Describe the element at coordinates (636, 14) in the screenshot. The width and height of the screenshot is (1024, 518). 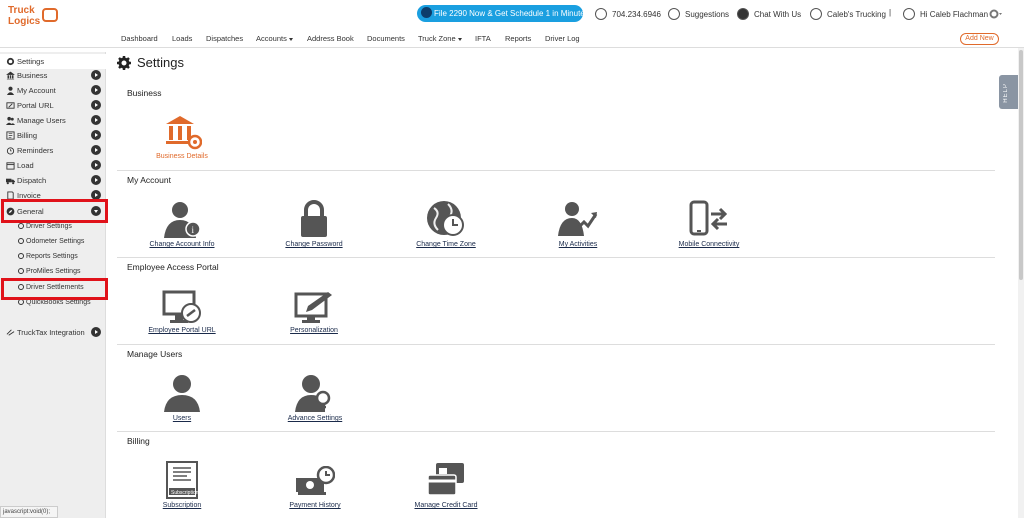
I see `phone-number: 704.234.6946` at that location.